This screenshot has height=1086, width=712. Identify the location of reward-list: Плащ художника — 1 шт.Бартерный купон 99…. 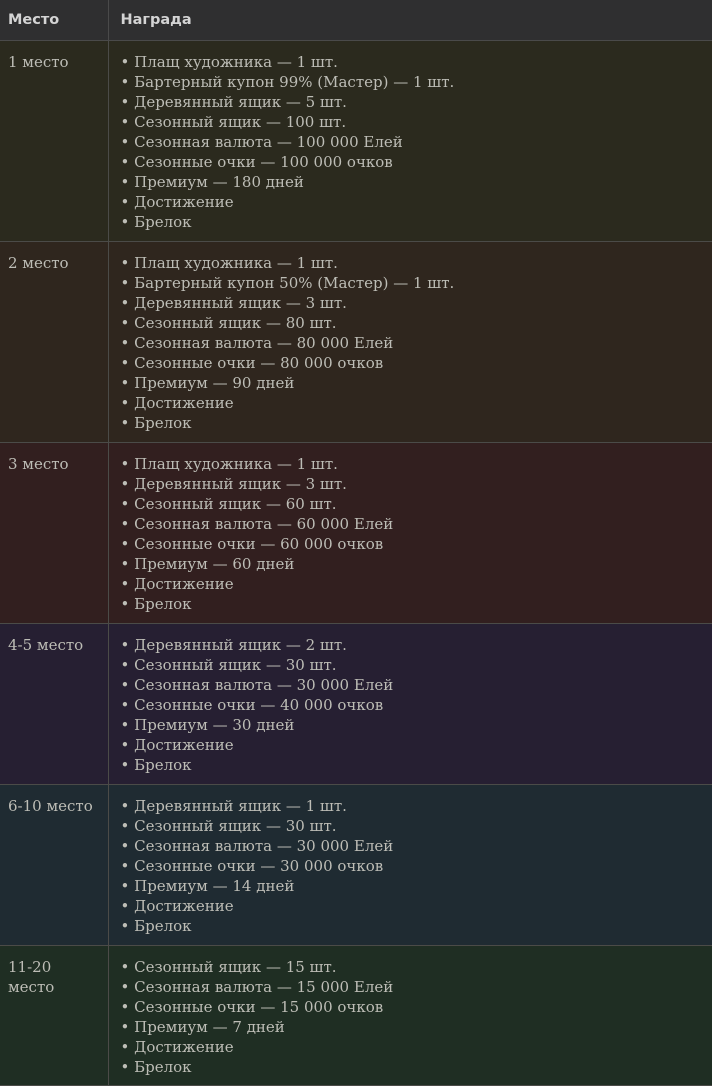
(416, 142).